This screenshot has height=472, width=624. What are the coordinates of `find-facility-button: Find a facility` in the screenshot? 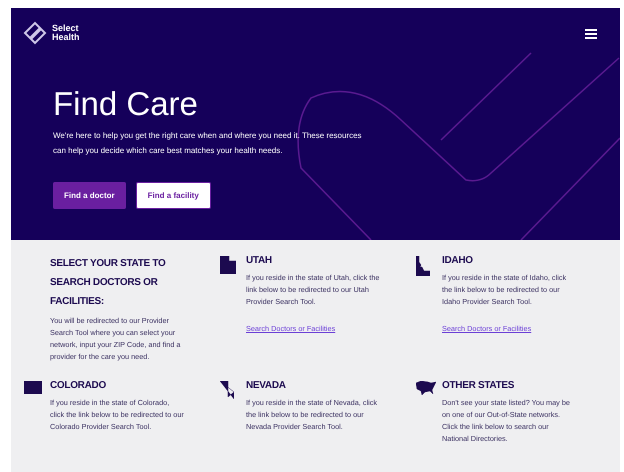 It's located at (173, 195).